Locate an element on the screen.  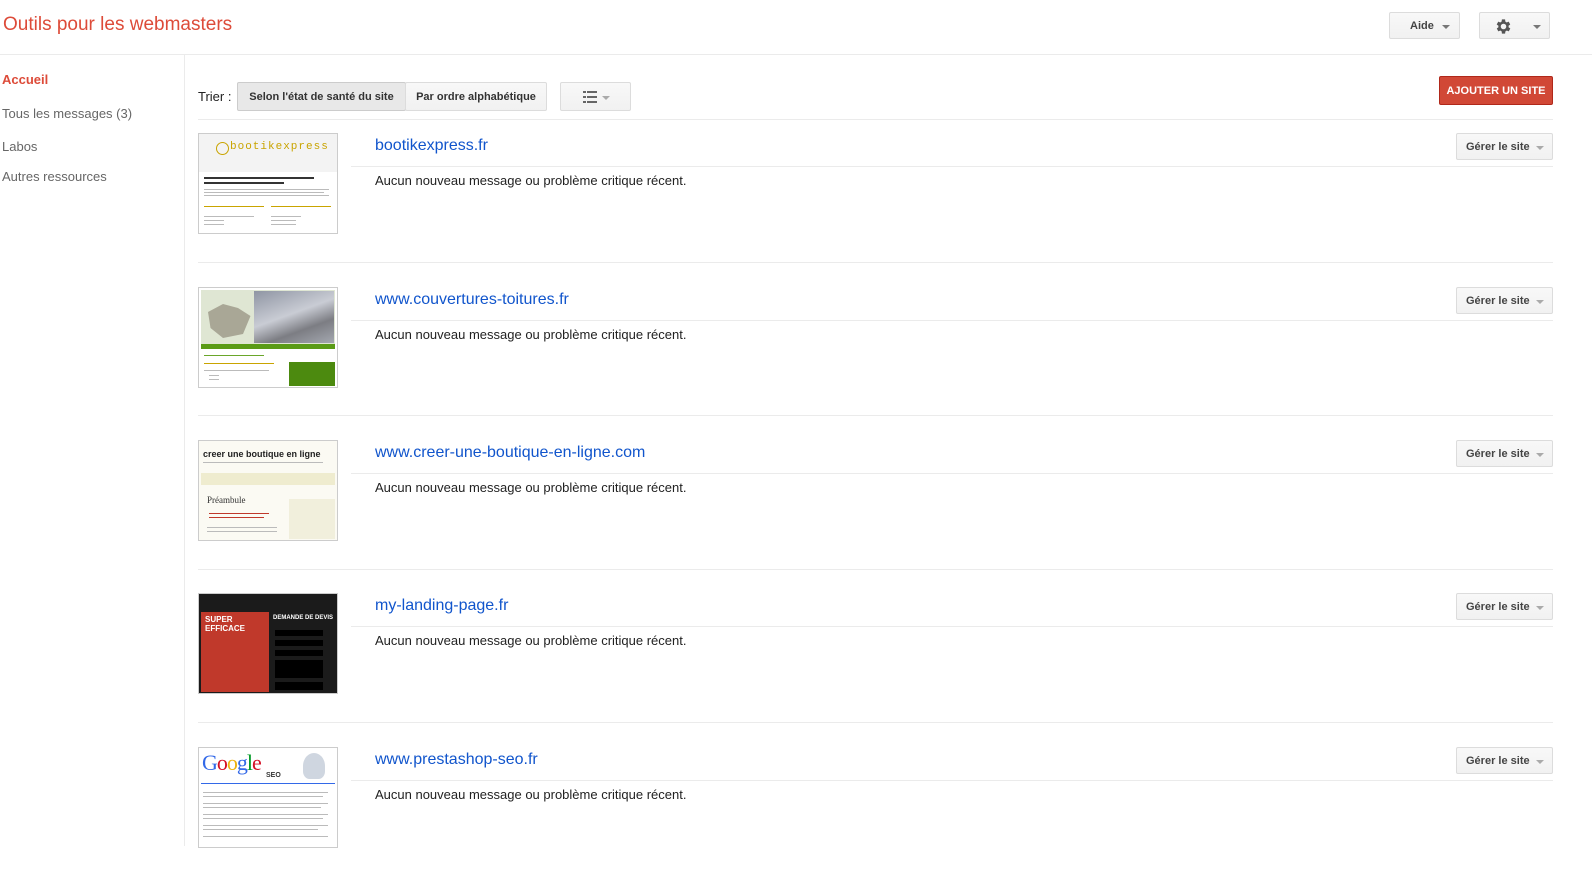
site-link: www.couvertures-toitures.fr is located at coordinates (472, 300).